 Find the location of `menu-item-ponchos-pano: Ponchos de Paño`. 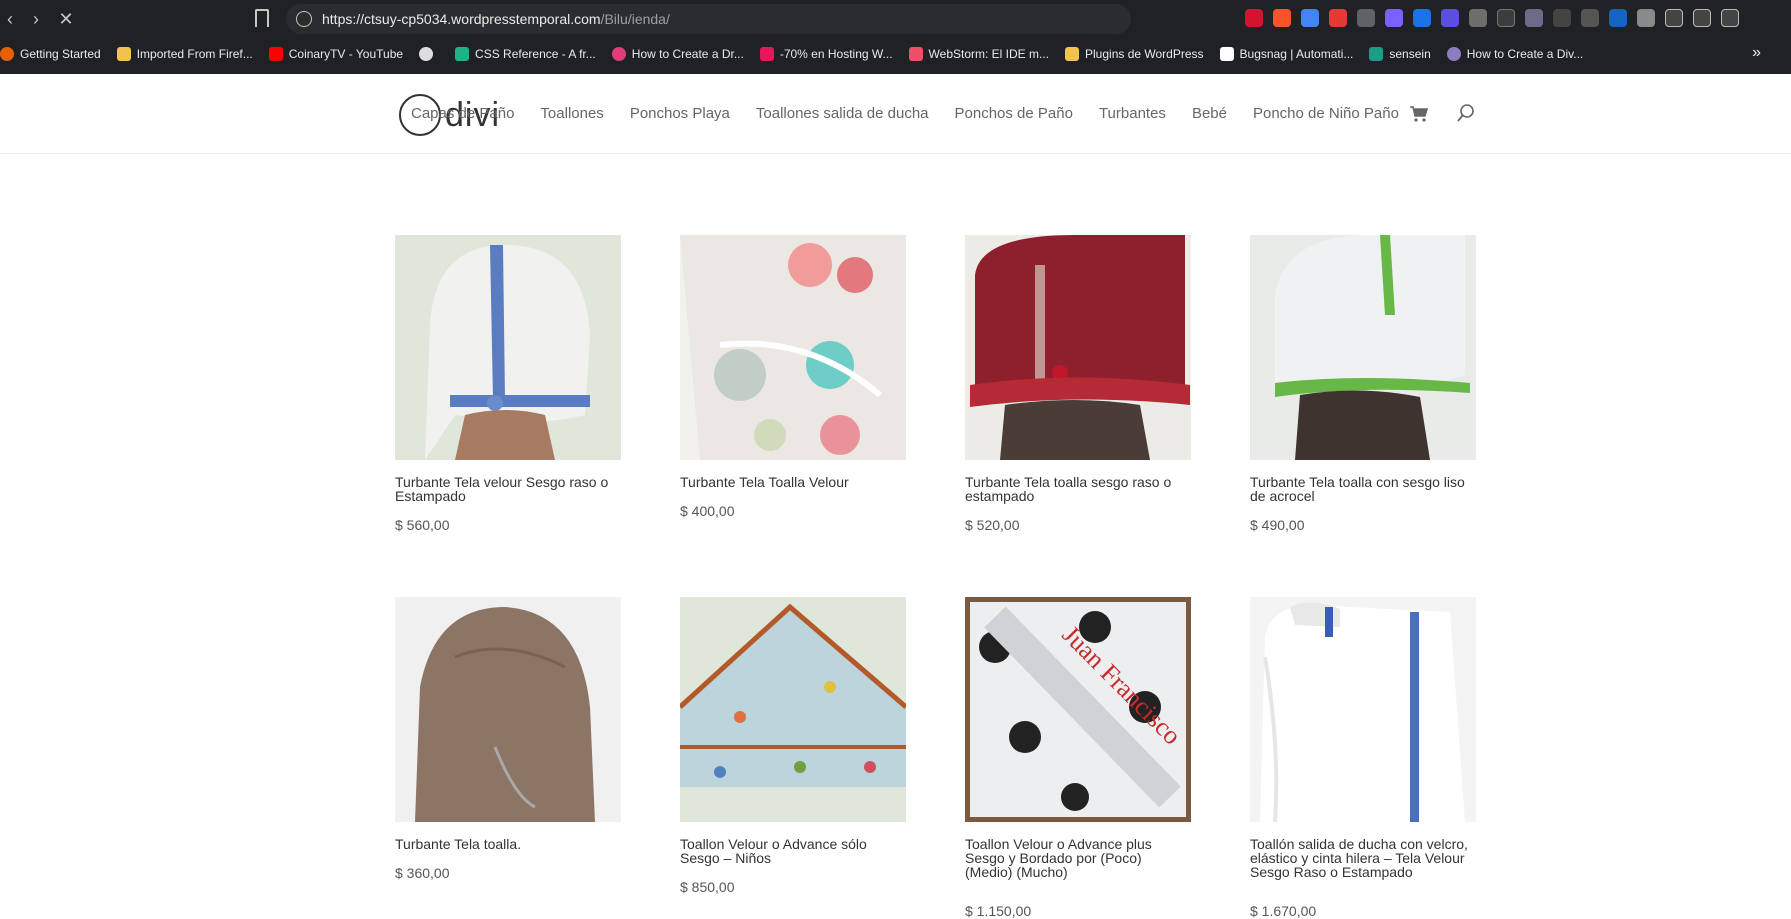

menu-item-ponchos-pano: Ponchos de Paño is located at coordinates (1014, 113).